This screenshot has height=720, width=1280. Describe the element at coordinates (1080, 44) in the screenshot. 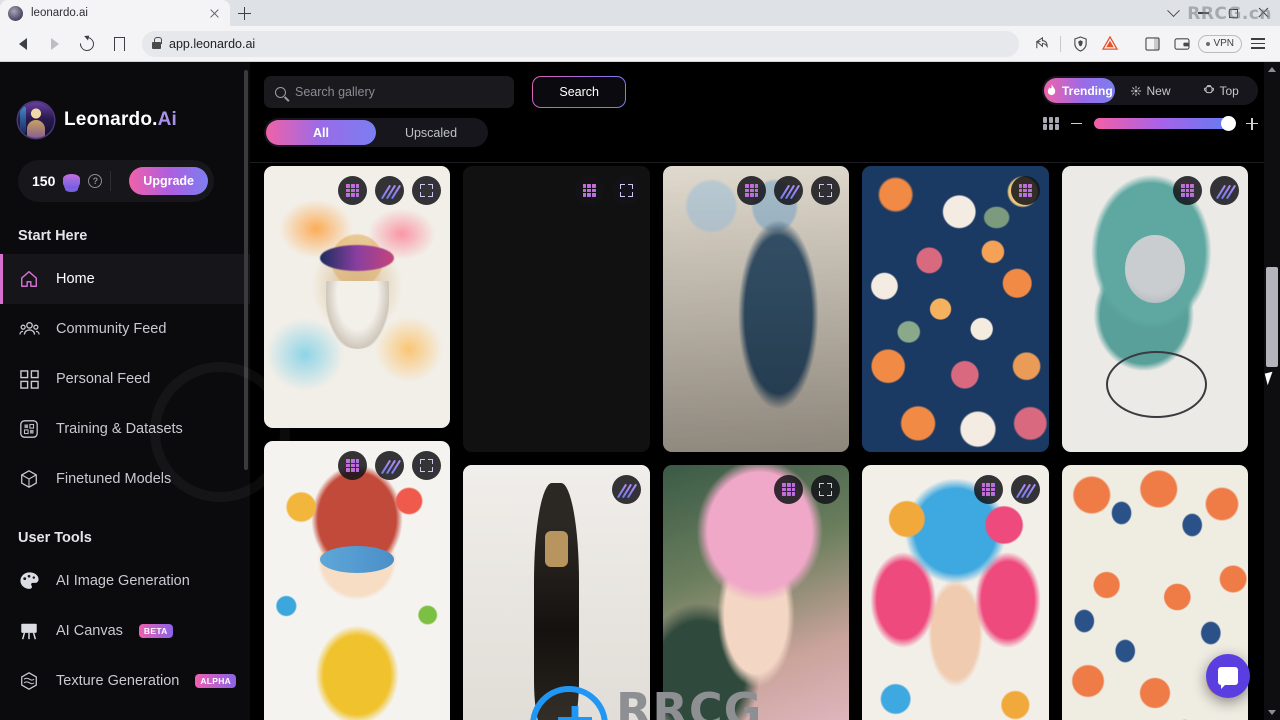

I see `brave-shield-icon` at that location.